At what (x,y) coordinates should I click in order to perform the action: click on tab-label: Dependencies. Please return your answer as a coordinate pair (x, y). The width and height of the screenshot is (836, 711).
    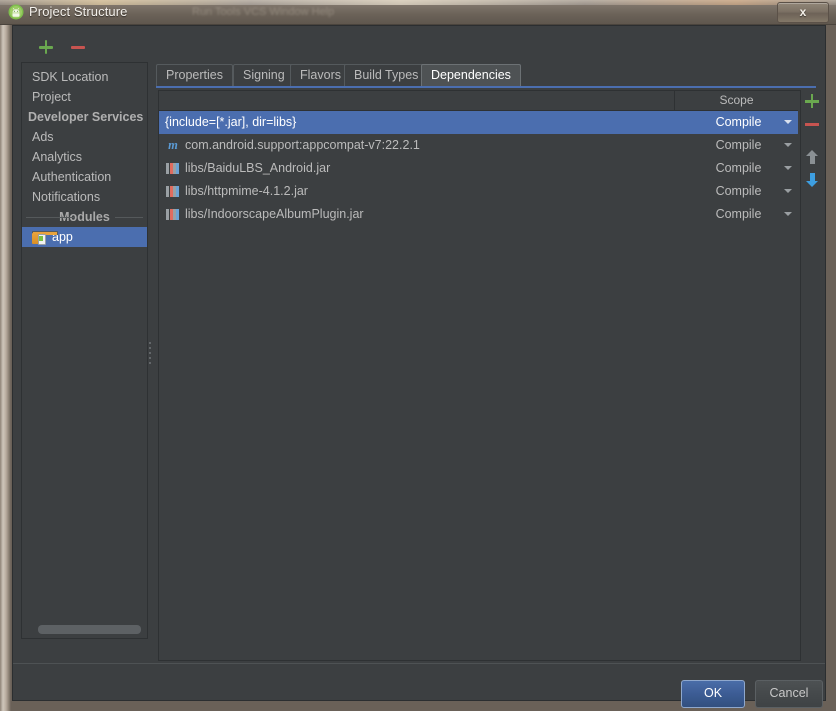
    Looking at the image, I should click on (471, 75).